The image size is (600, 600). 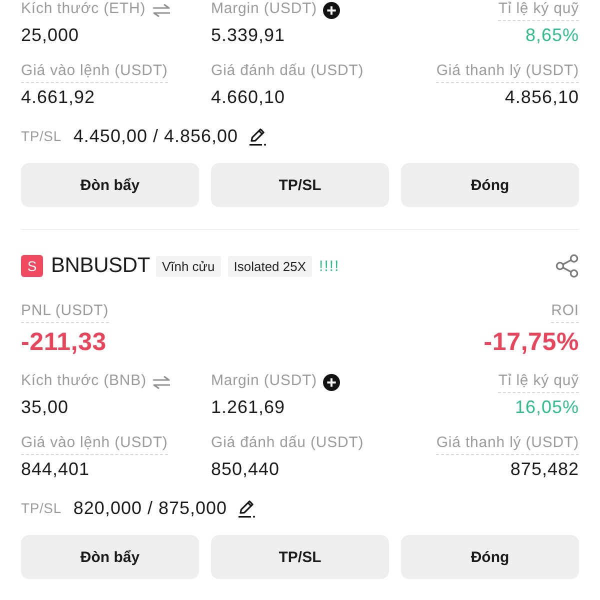 What do you see at coordinates (55, 469) in the screenshot?
I see `field-value: 844,401` at bounding box center [55, 469].